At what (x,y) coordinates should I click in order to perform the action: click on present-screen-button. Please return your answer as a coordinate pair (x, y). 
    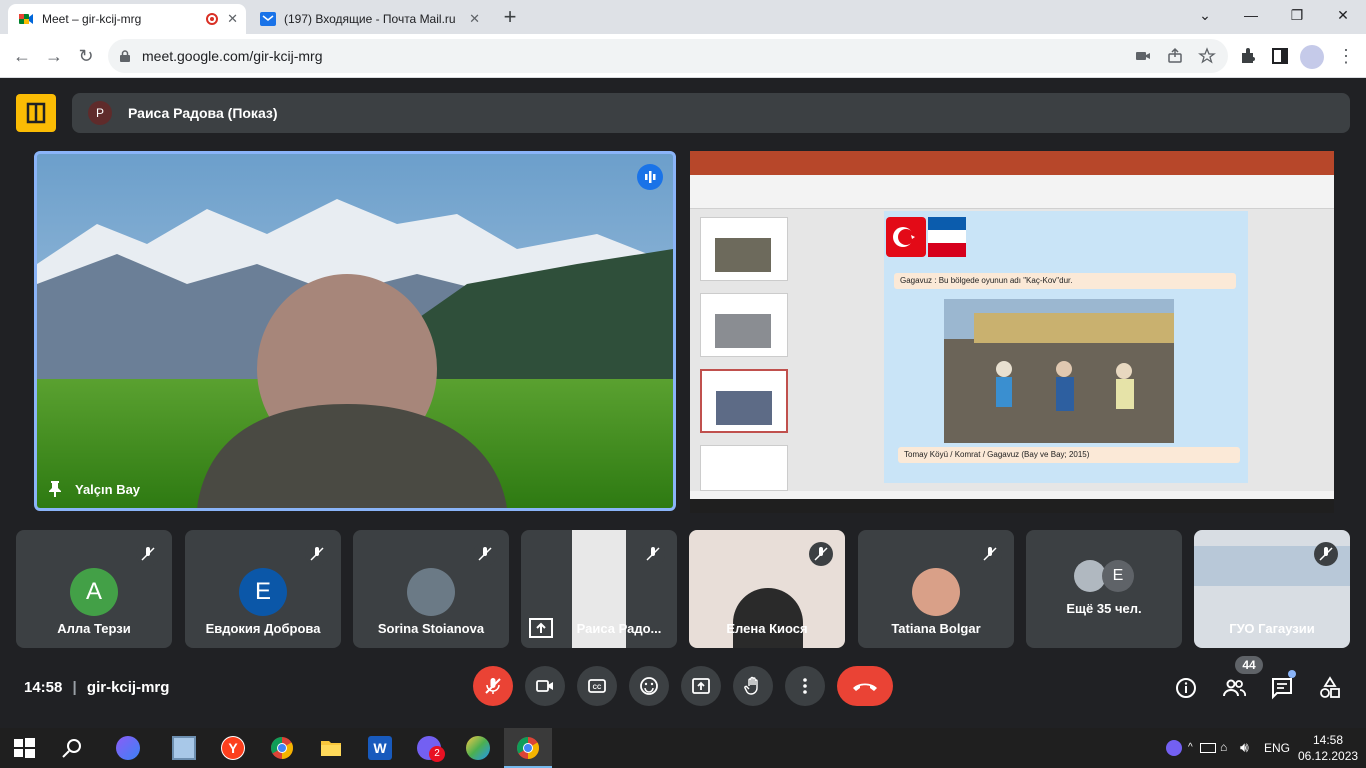
    Looking at the image, I should click on (701, 686).